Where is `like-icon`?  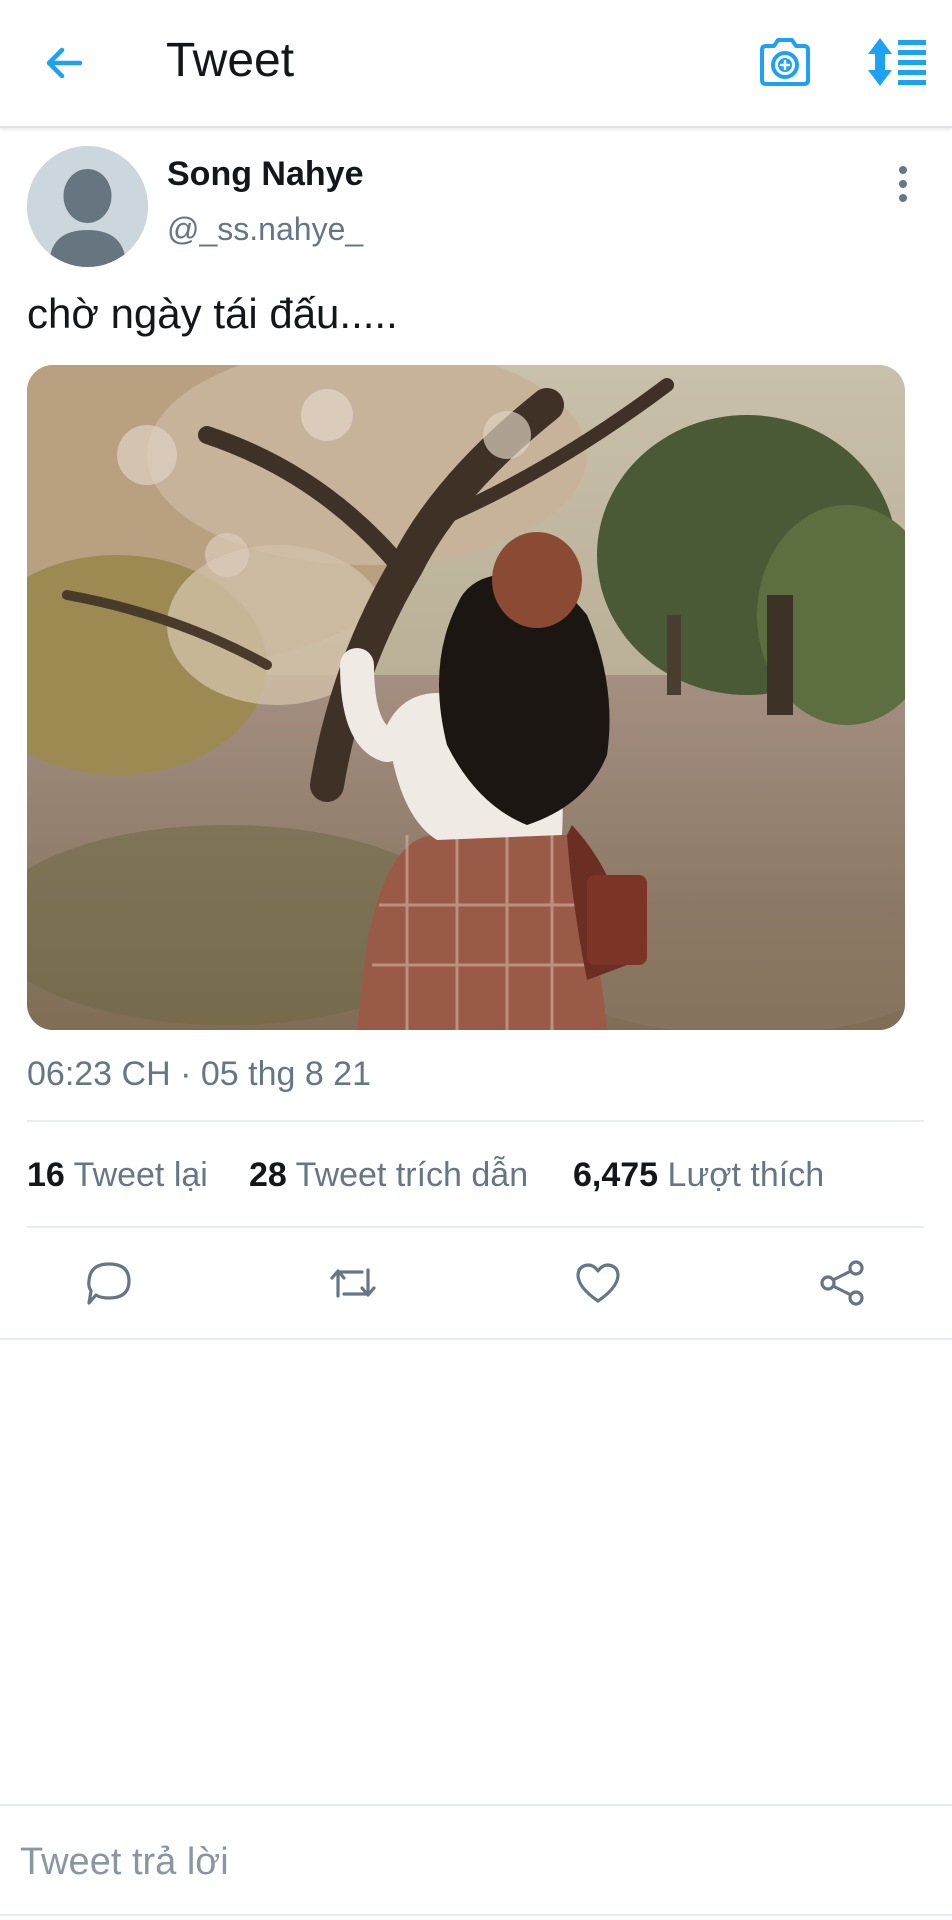 like-icon is located at coordinates (598, 1283).